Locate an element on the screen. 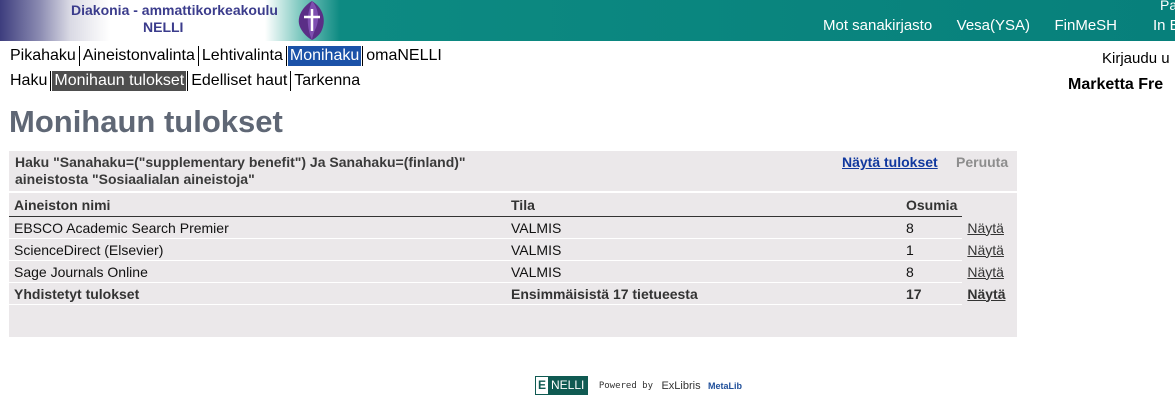  top-link-vesa: Vesa(YSA) is located at coordinates (993, 25).